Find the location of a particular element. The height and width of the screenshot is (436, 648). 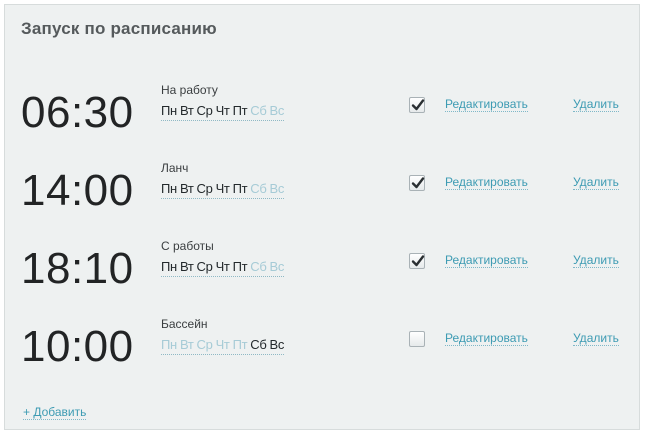

schedule-time: 14:00 is located at coordinates (77, 190).